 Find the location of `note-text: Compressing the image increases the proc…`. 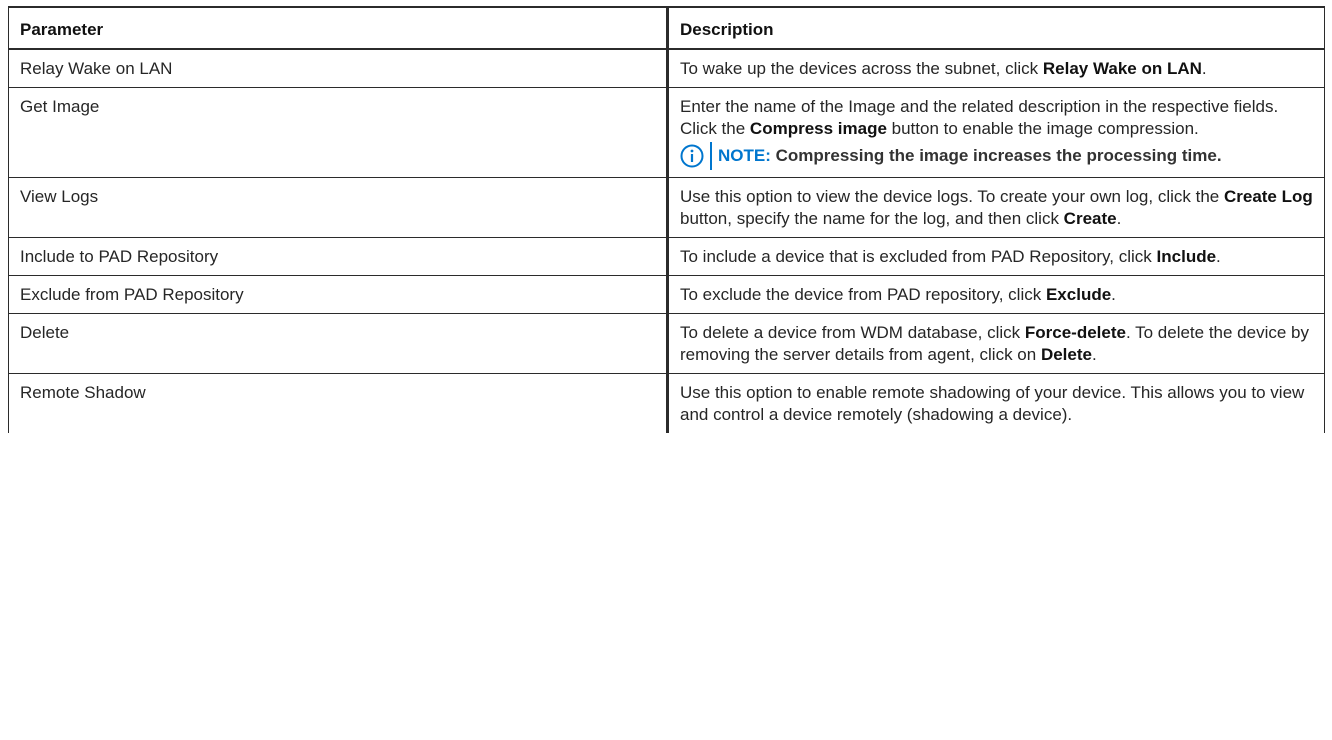

note-text: Compressing the image increases the proc… is located at coordinates (998, 155).